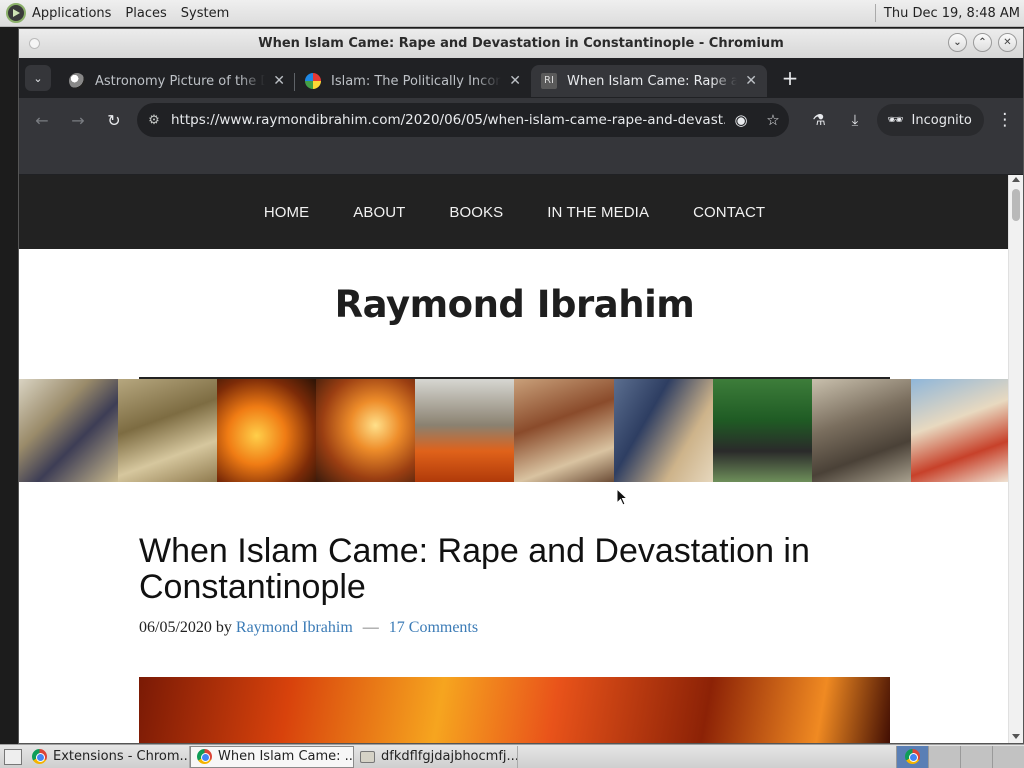 This screenshot has width=1024, height=768. What do you see at coordinates (16, 13) in the screenshot?
I see `distro-logo-icon` at bounding box center [16, 13].